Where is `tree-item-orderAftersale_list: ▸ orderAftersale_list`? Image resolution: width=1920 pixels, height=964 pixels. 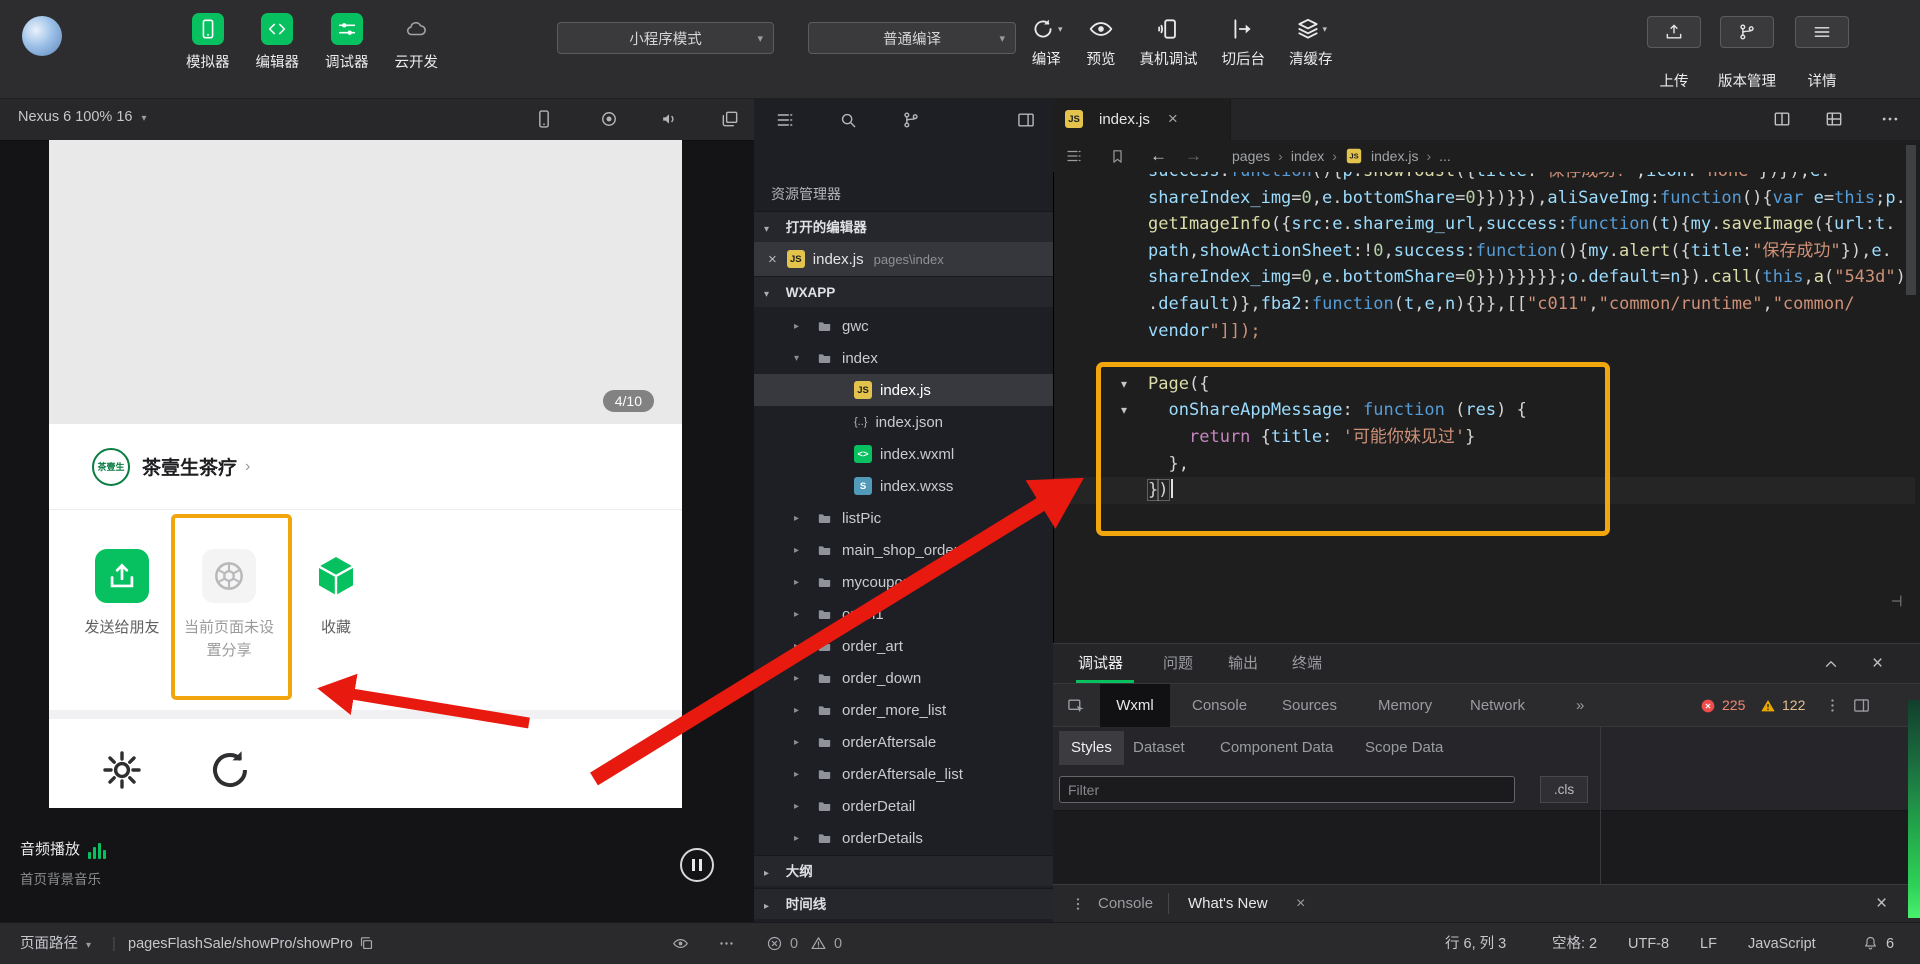 tree-item-orderAftersale_list: ▸ orderAftersale_list is located at coordinates (903, 774).